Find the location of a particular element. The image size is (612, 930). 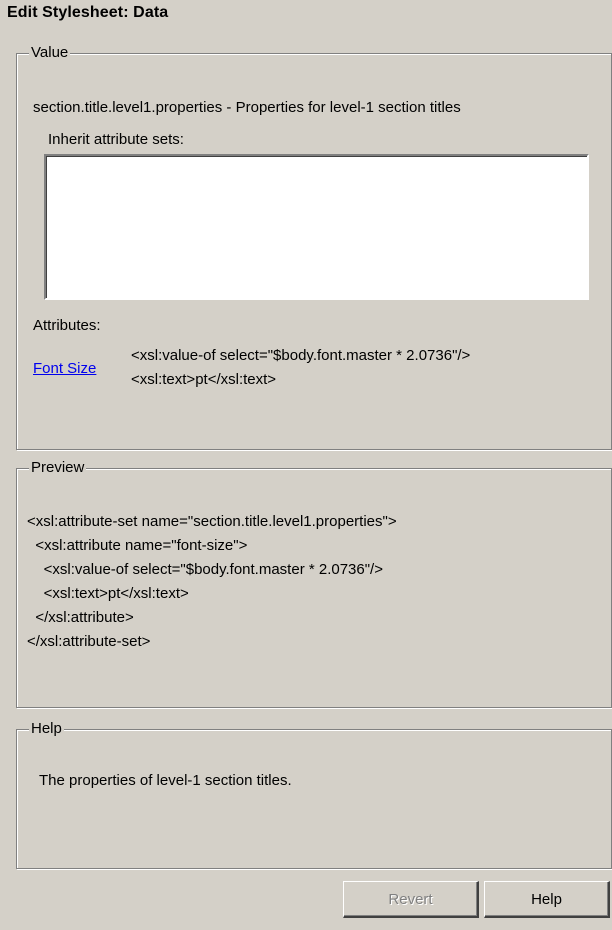

value-group-legend: Value is located at coordinates (50, 53).